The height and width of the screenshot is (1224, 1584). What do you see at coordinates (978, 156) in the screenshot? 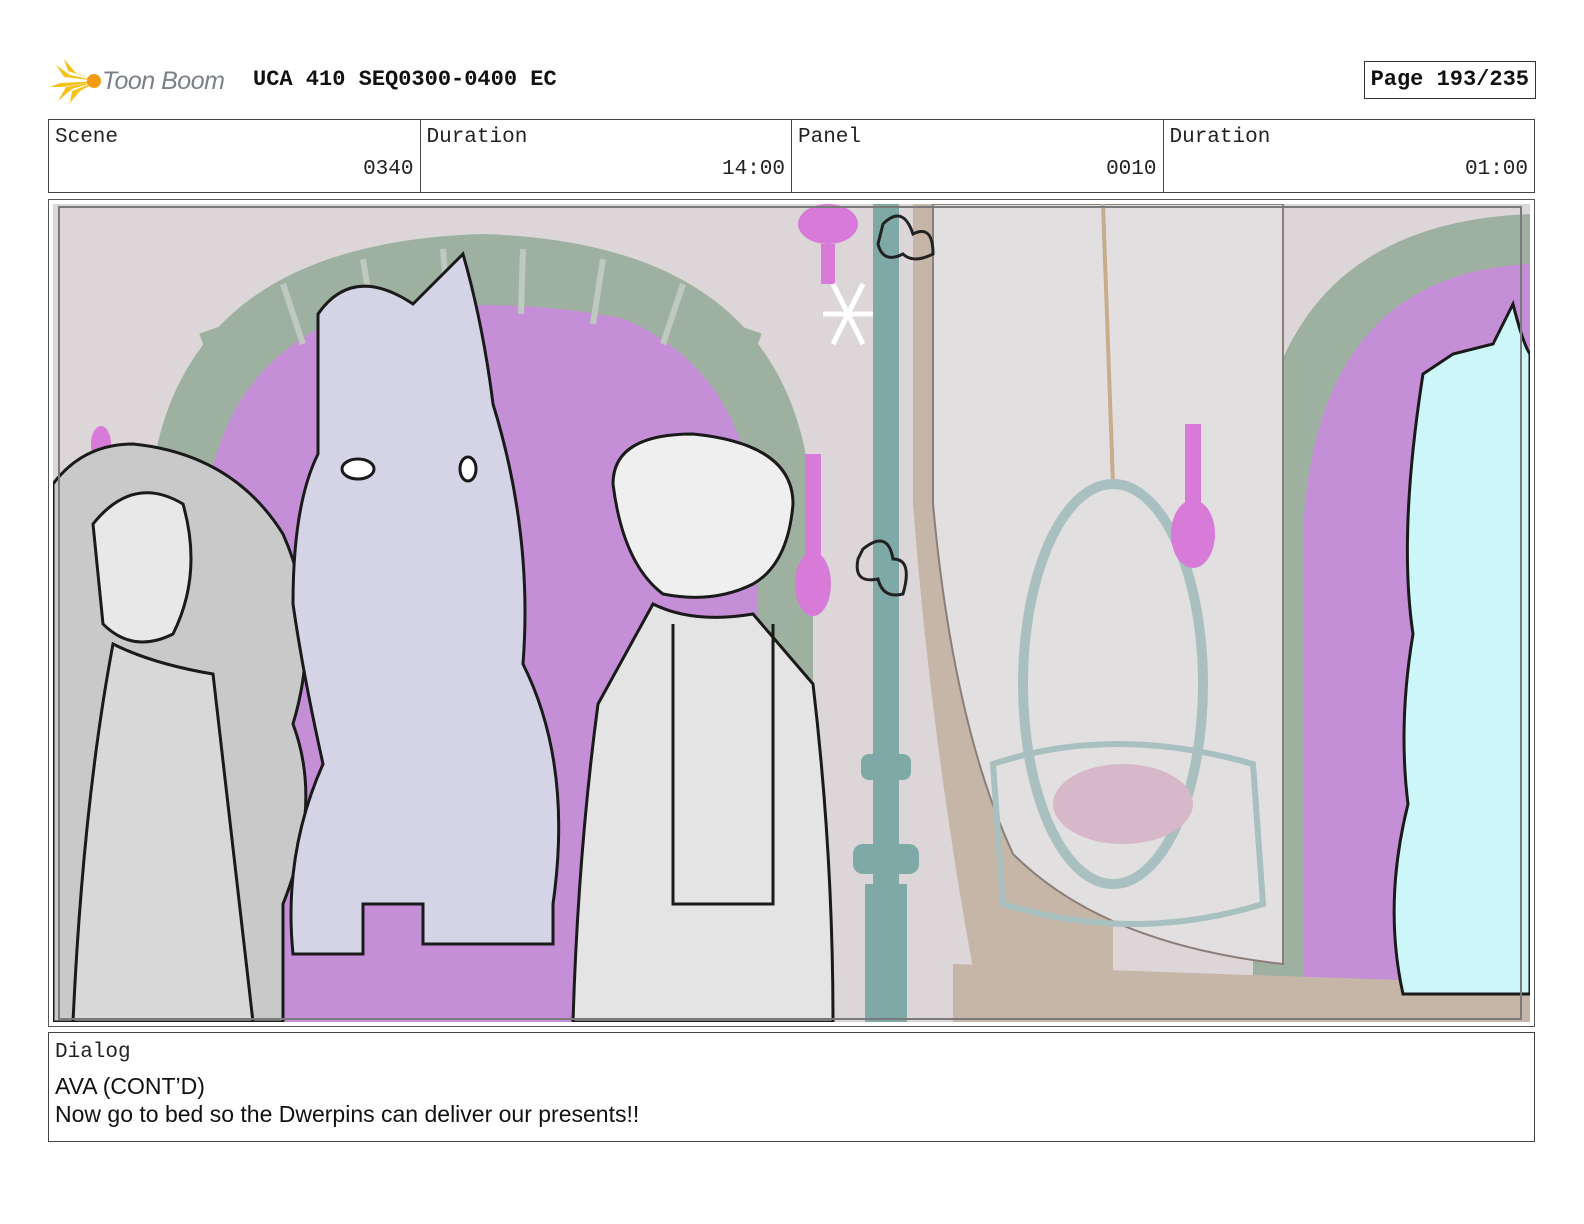
I see `panel-cell: Panel 0010` at bounding box center [978, 156].